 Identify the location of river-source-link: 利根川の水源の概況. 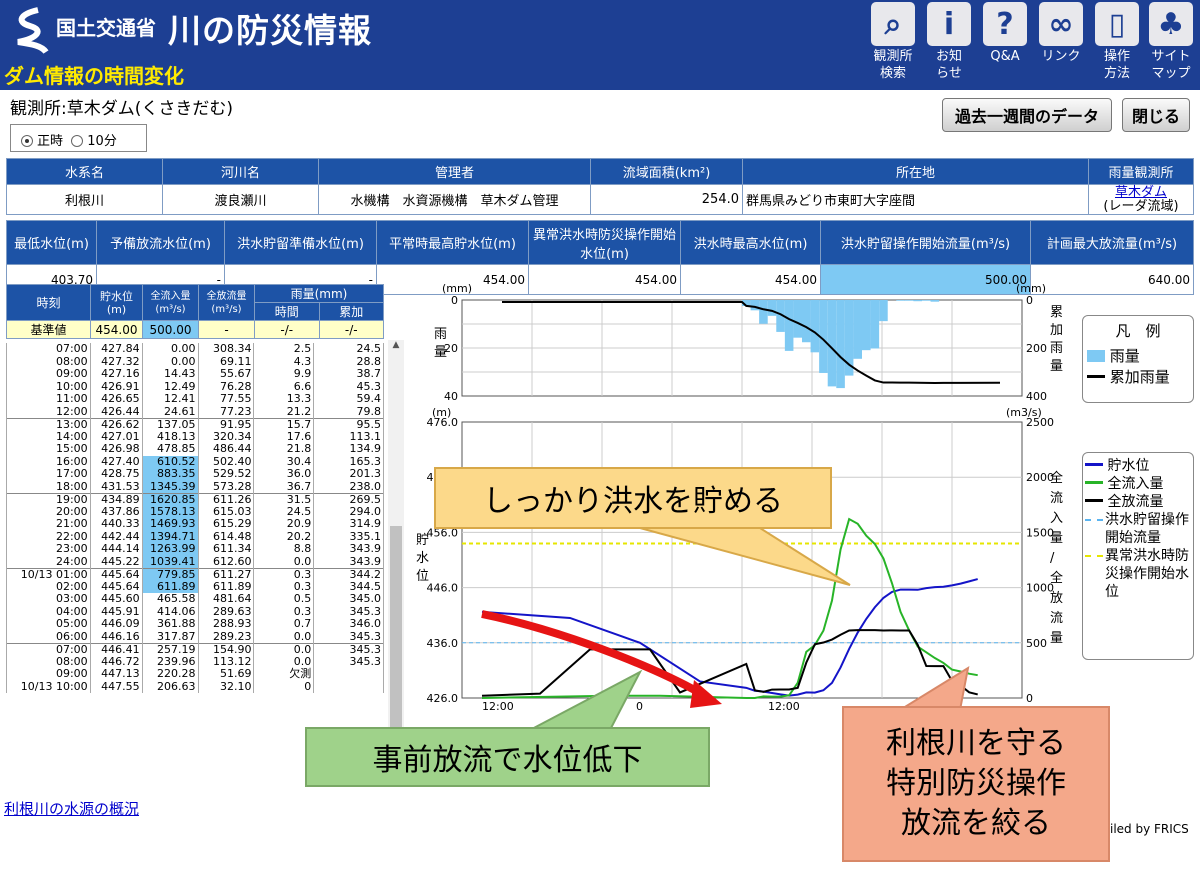
(71, 808).